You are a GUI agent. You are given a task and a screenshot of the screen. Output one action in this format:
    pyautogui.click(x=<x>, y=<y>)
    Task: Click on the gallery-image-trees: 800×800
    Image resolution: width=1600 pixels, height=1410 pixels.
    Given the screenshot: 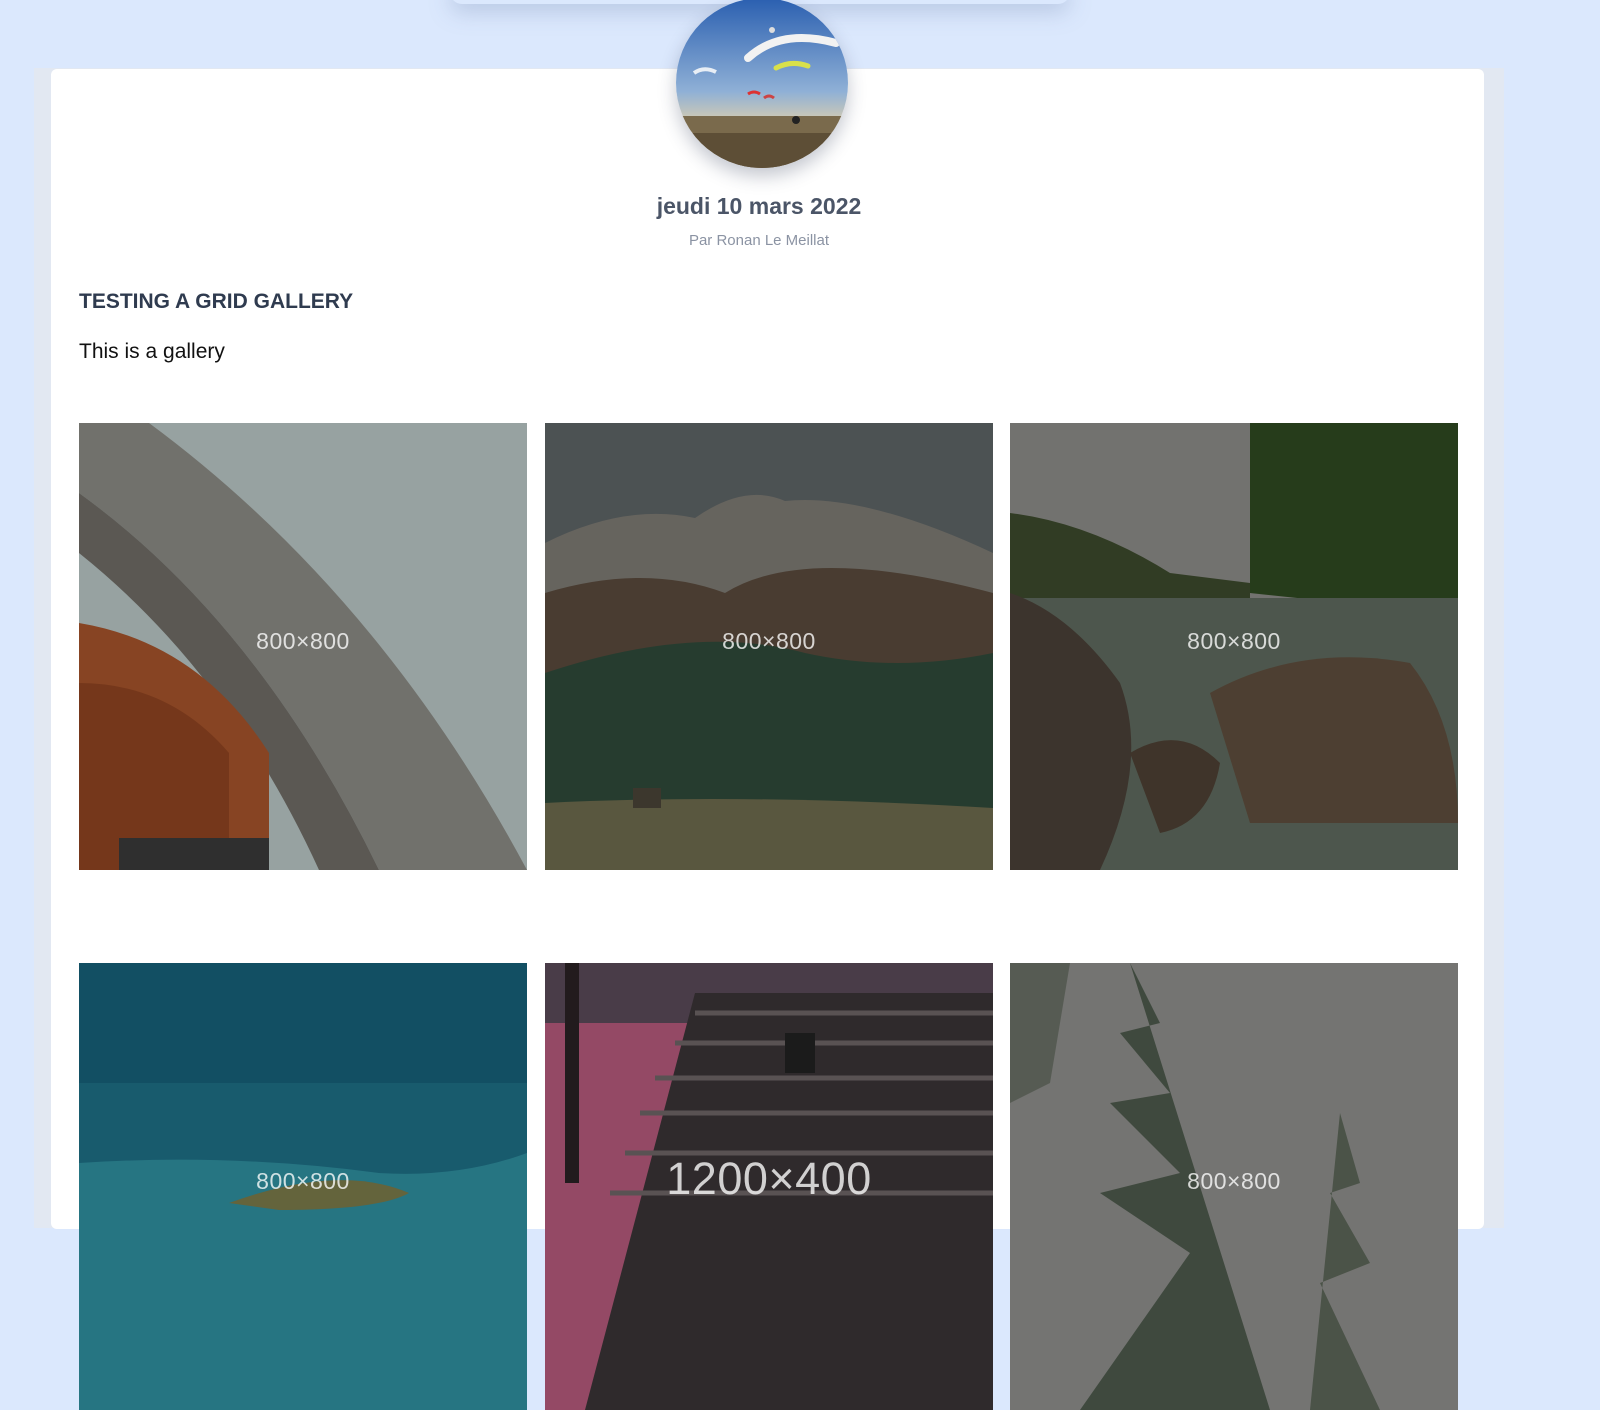 What is the action you would take?
    pyautogui.click(x=1234, y=1186)
    